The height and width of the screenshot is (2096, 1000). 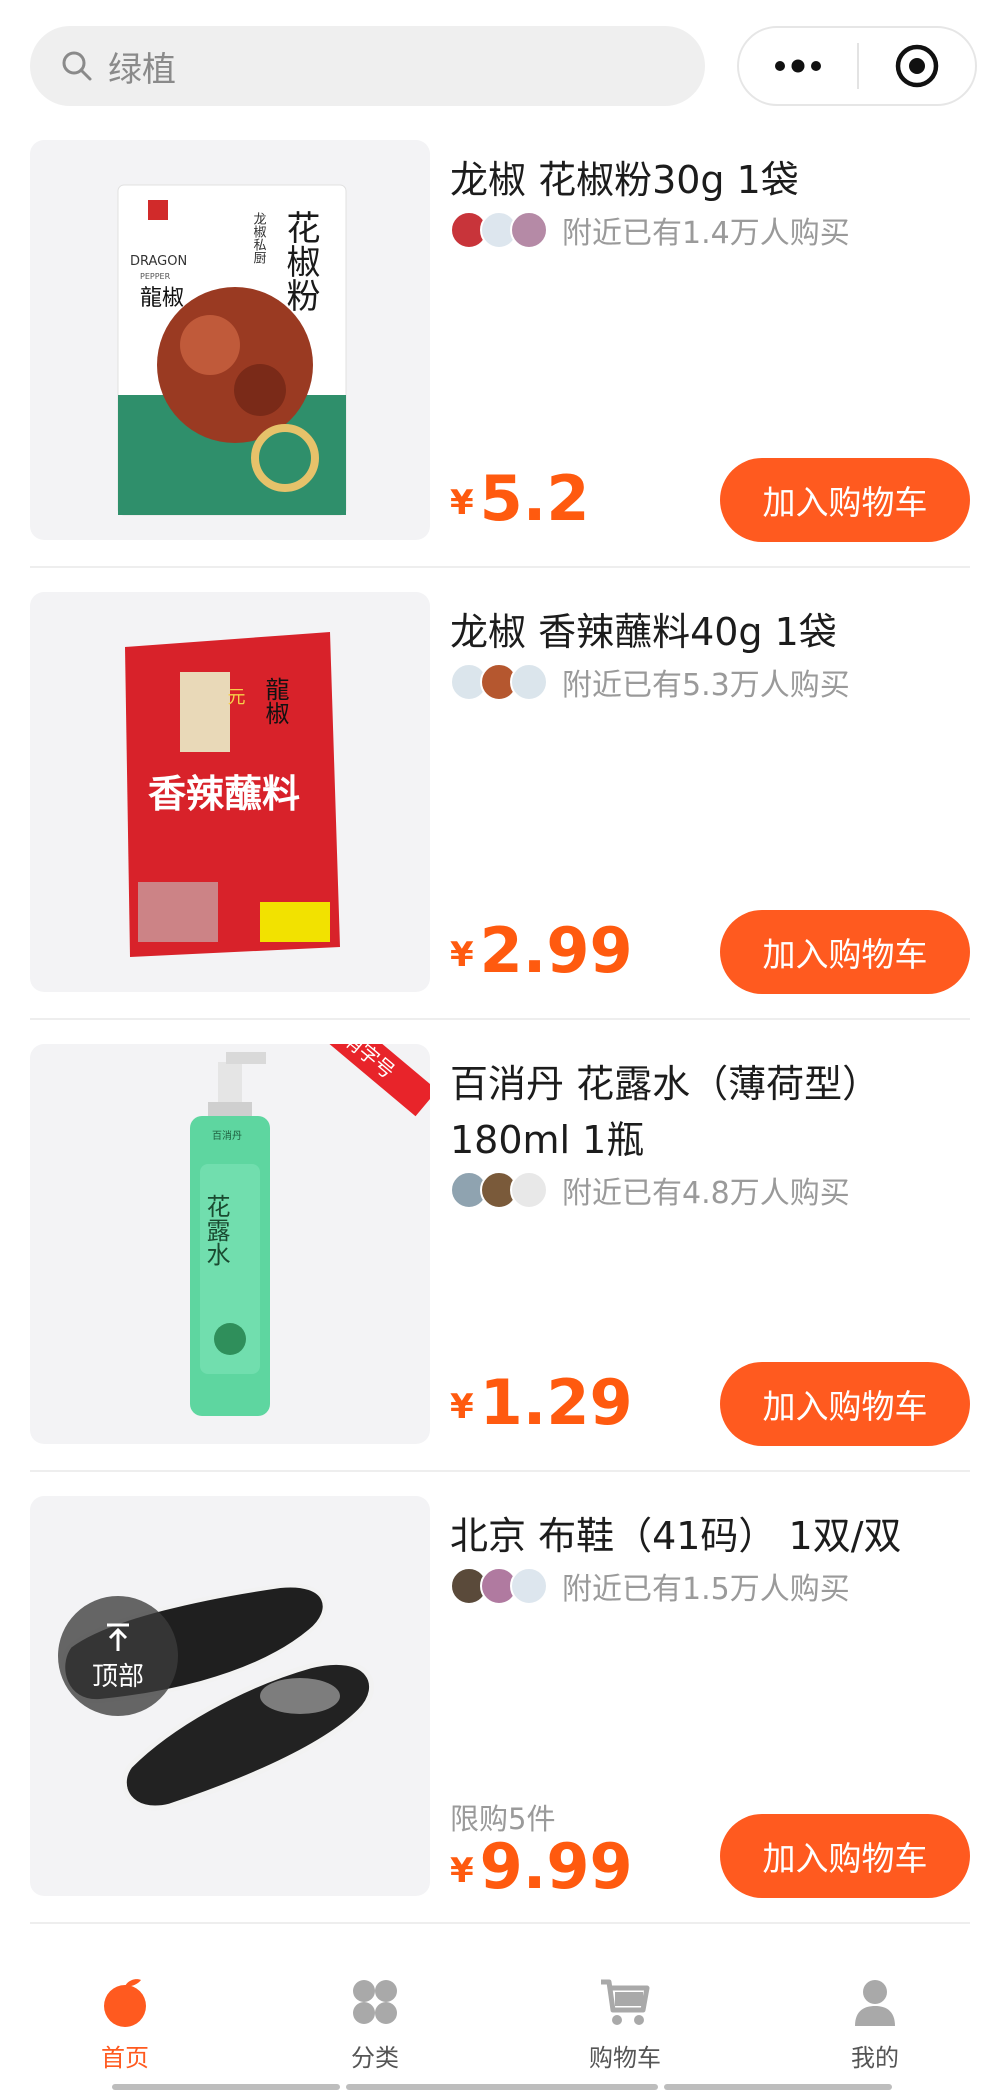 What do you see at coordinates (125, 2029) in the screenshot?
I see `tab-home: 首页` at bounding box center [125, 2029].